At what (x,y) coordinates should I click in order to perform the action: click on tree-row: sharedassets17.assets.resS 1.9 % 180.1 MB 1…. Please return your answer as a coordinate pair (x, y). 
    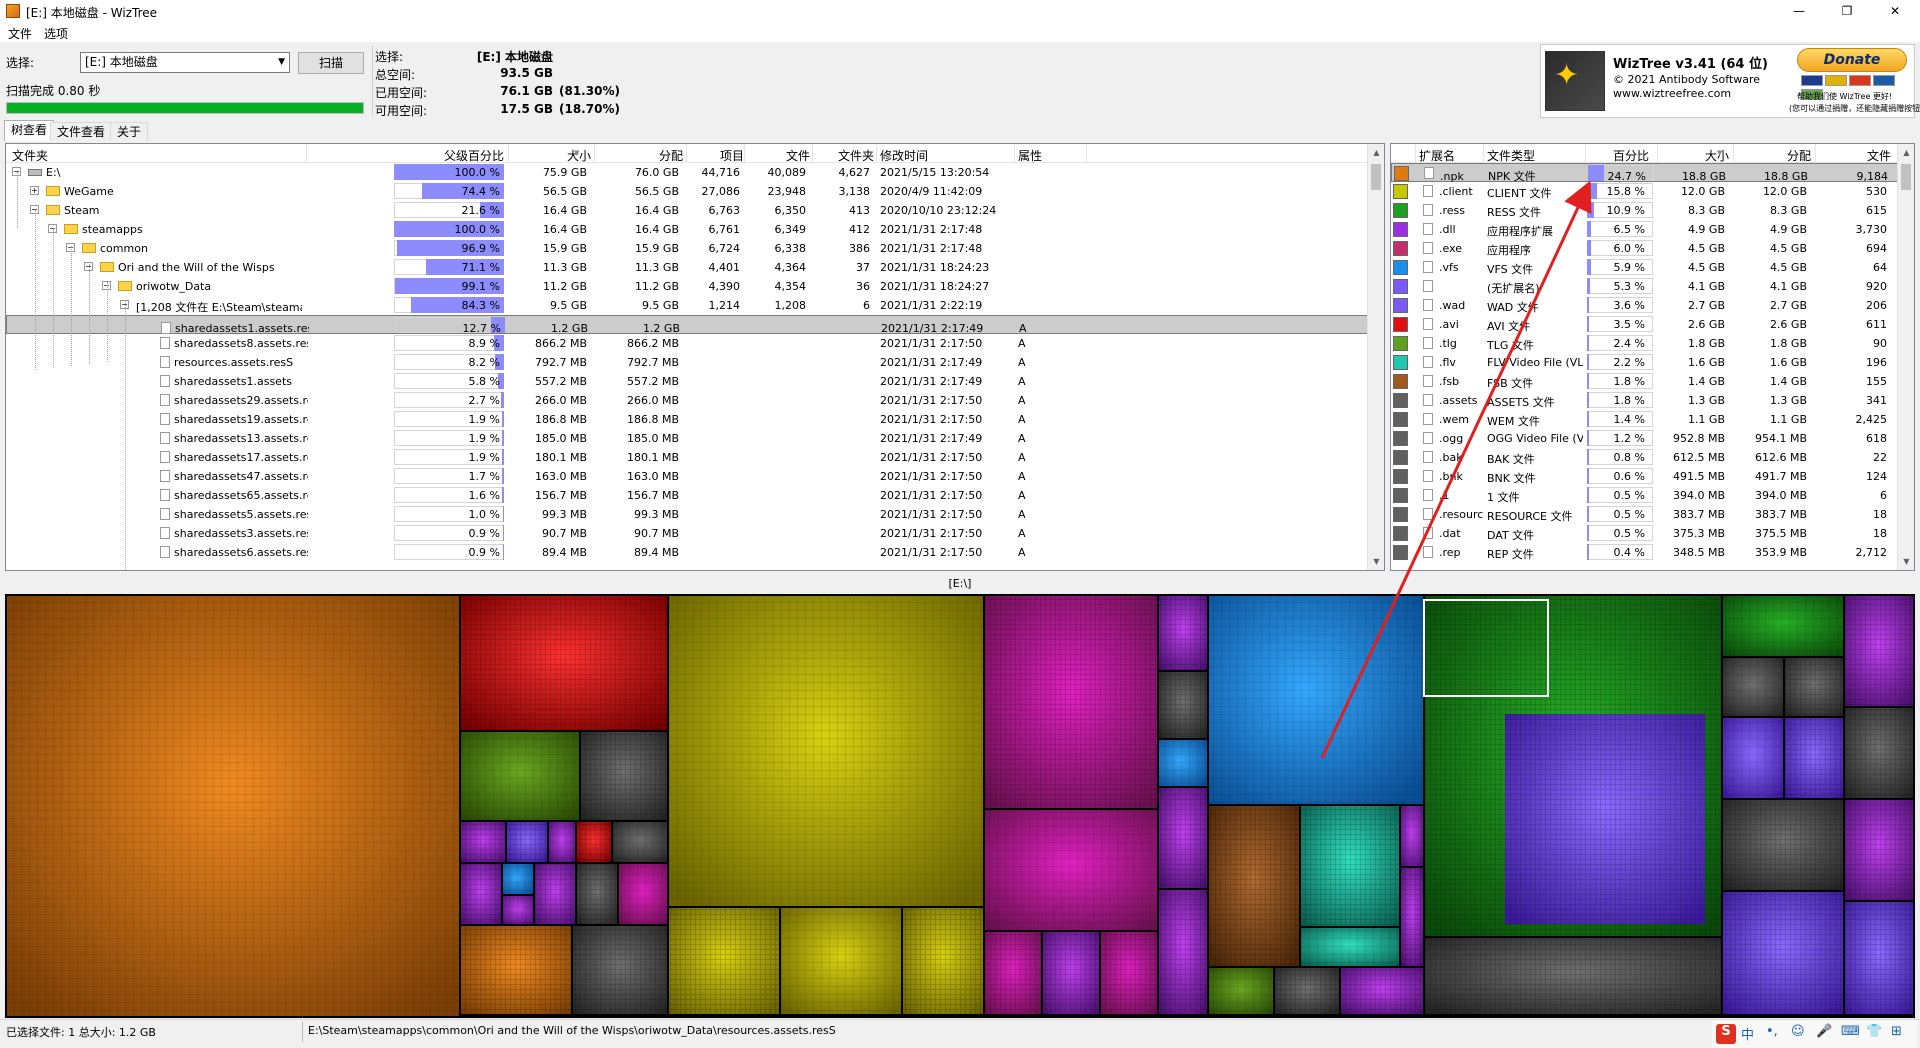
    Looking at the image, I should click on (695, 457).